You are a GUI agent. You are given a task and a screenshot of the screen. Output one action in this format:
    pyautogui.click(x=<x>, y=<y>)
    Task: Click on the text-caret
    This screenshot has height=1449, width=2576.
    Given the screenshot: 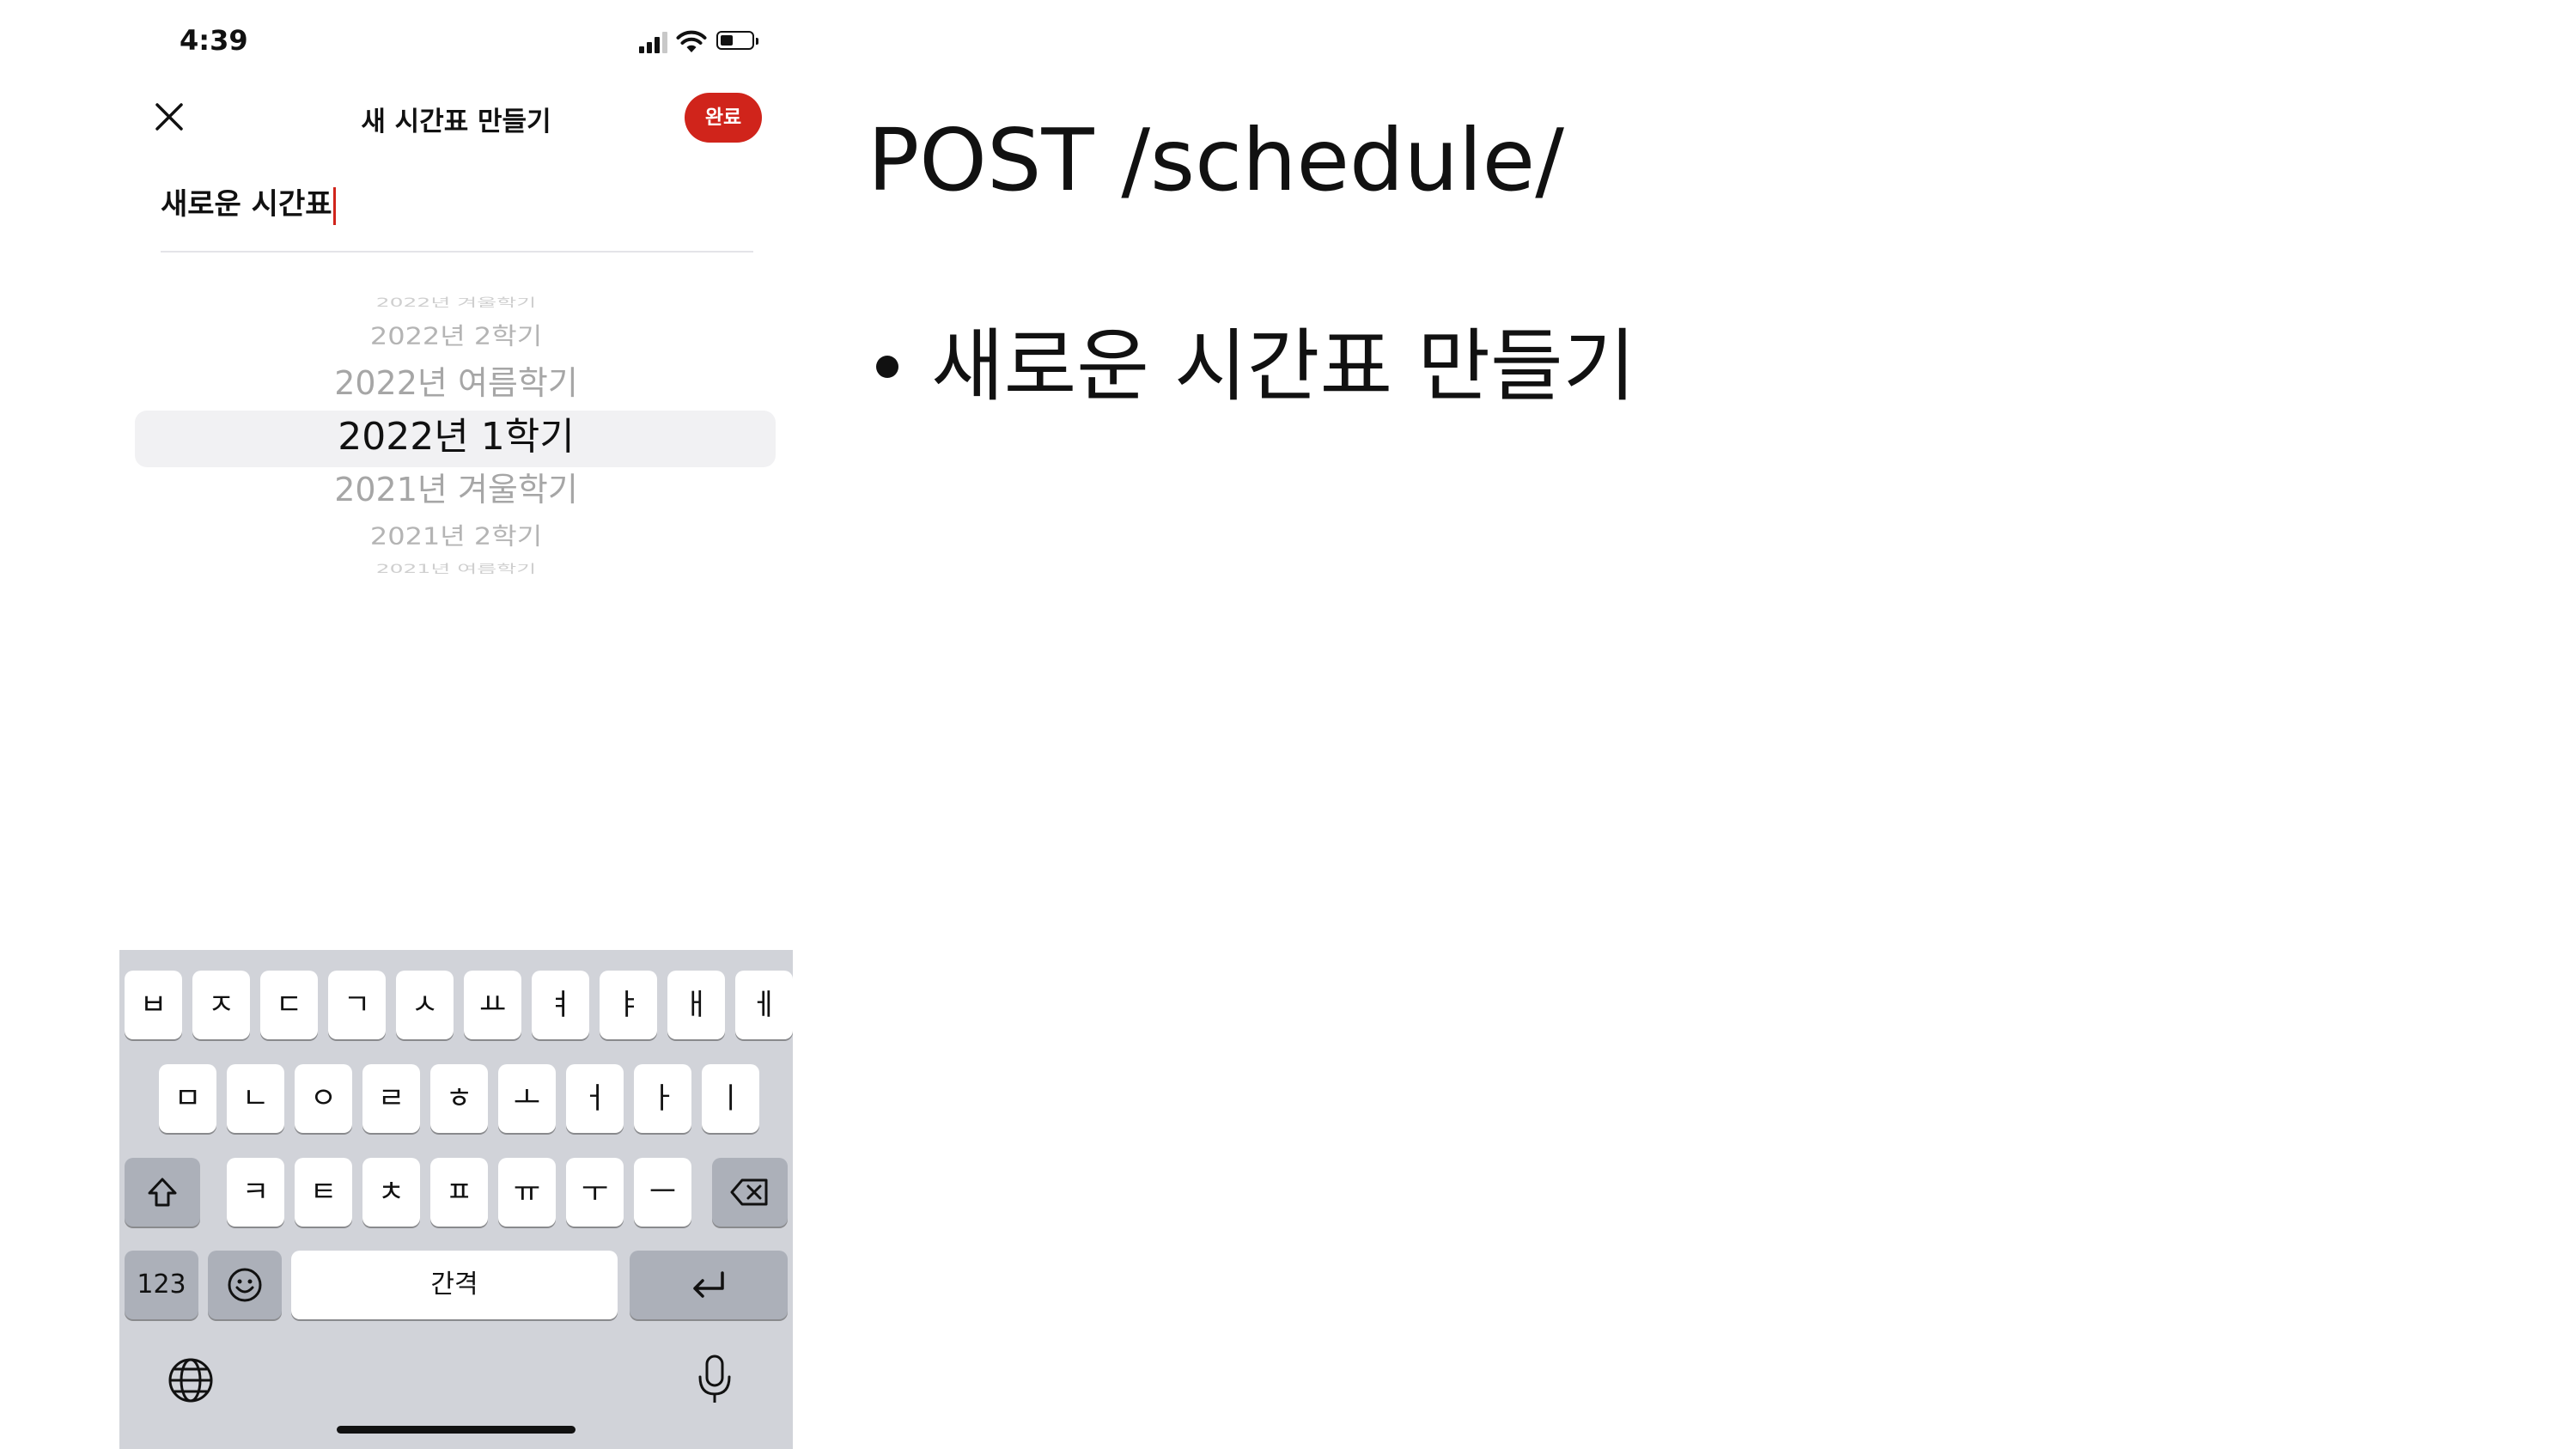 What is the action you would take?
    pyautogui.click(x=334, y=205)
    